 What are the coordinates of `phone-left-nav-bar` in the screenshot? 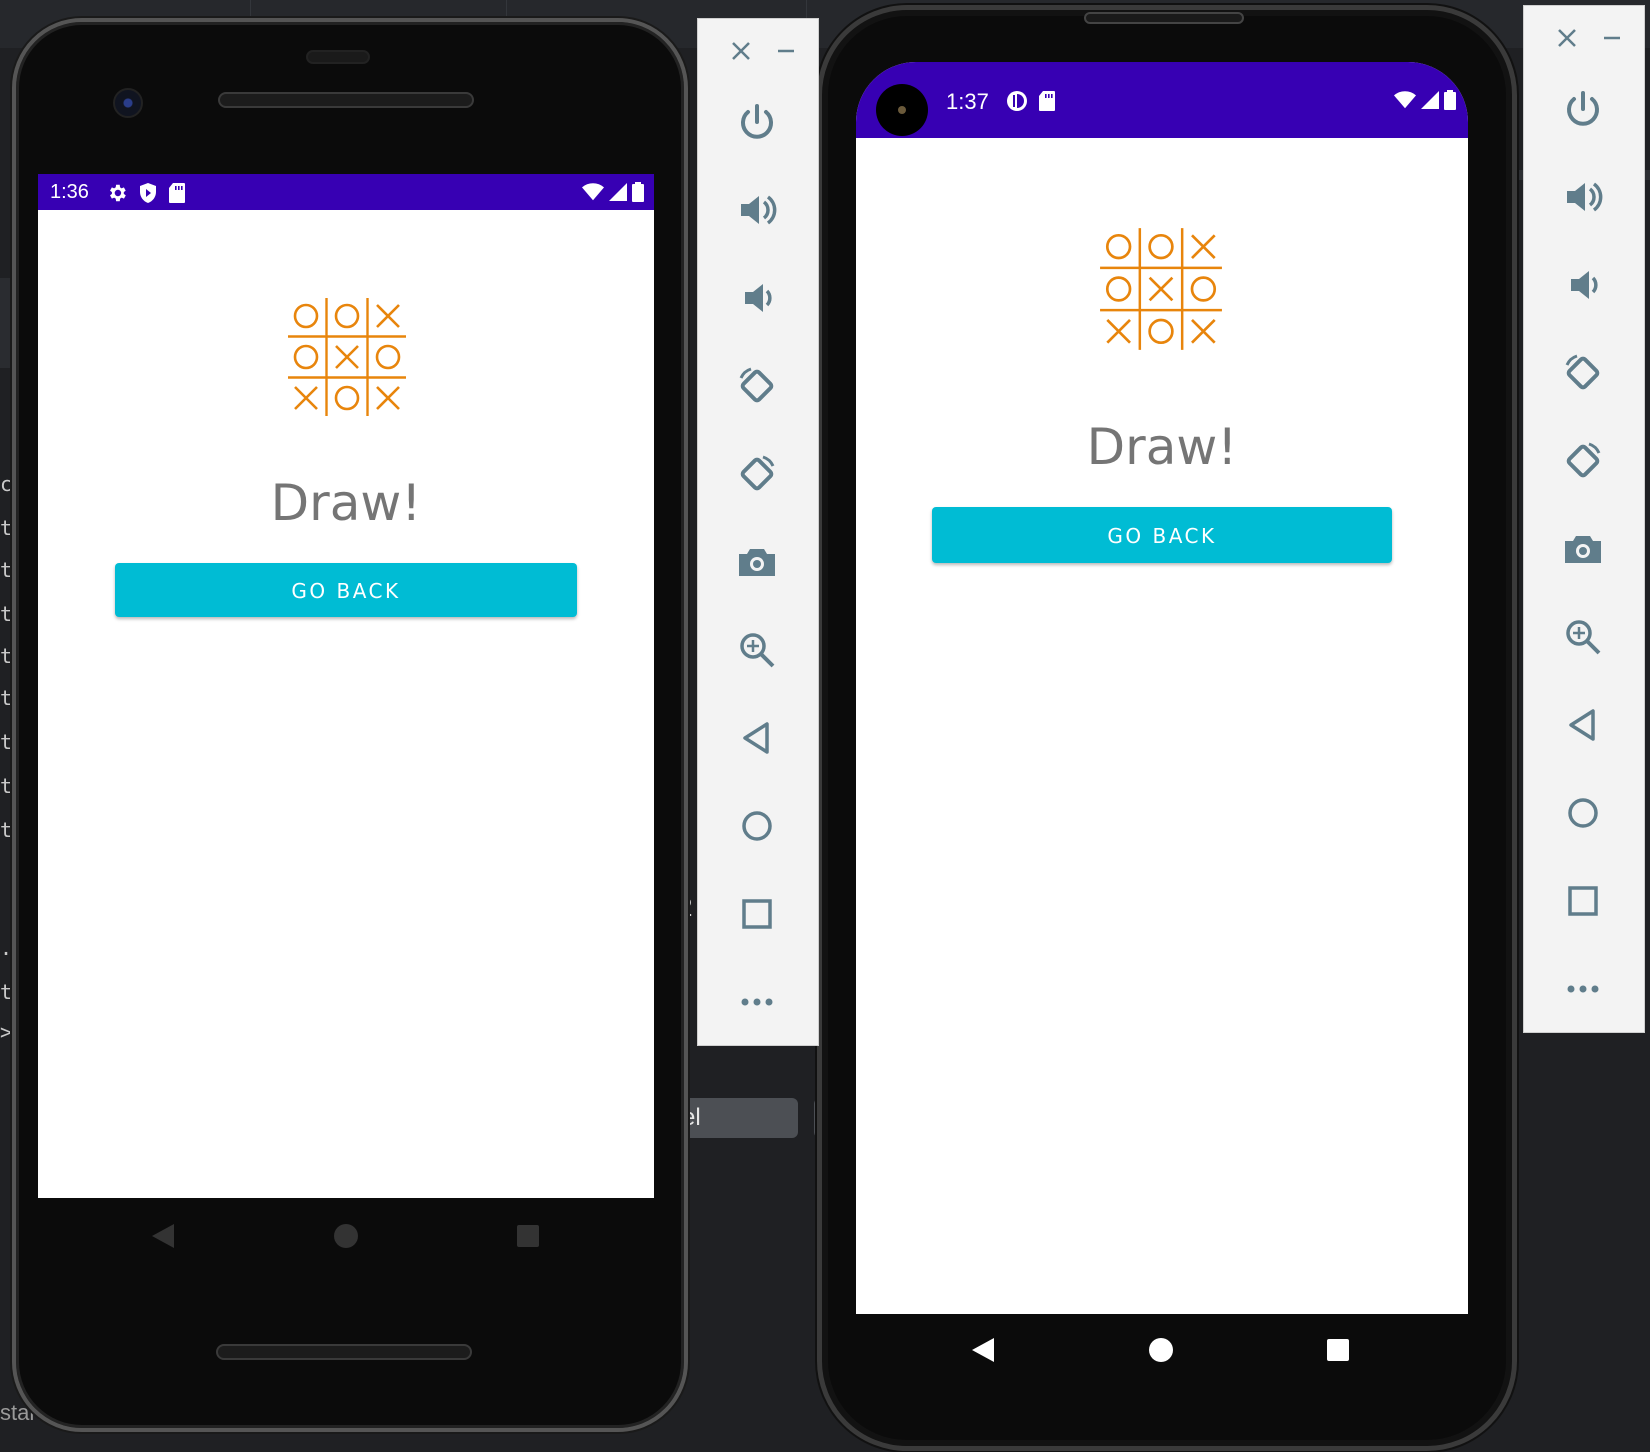 It's located at (345, 1236).